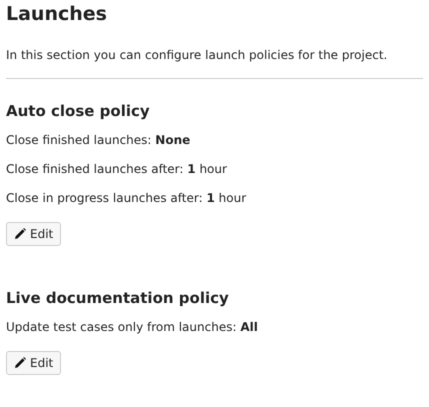 This screenshot has width=429, height=407. Describe the element at coordinates (118, 298) in the screenshot. I see `section-heading: Live documentation policy` at that location.